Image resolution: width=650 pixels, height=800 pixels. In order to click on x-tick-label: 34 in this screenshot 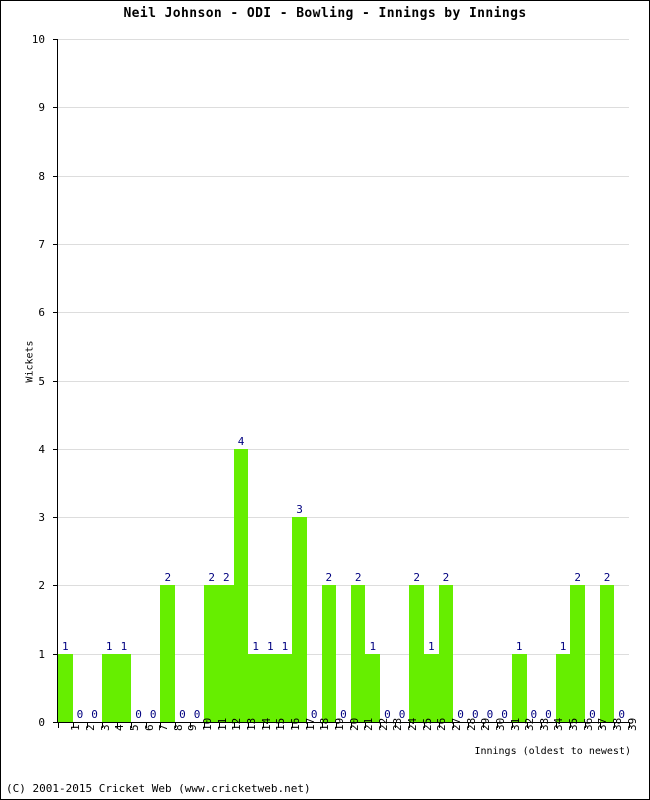, I will do `click(559, 724)`.